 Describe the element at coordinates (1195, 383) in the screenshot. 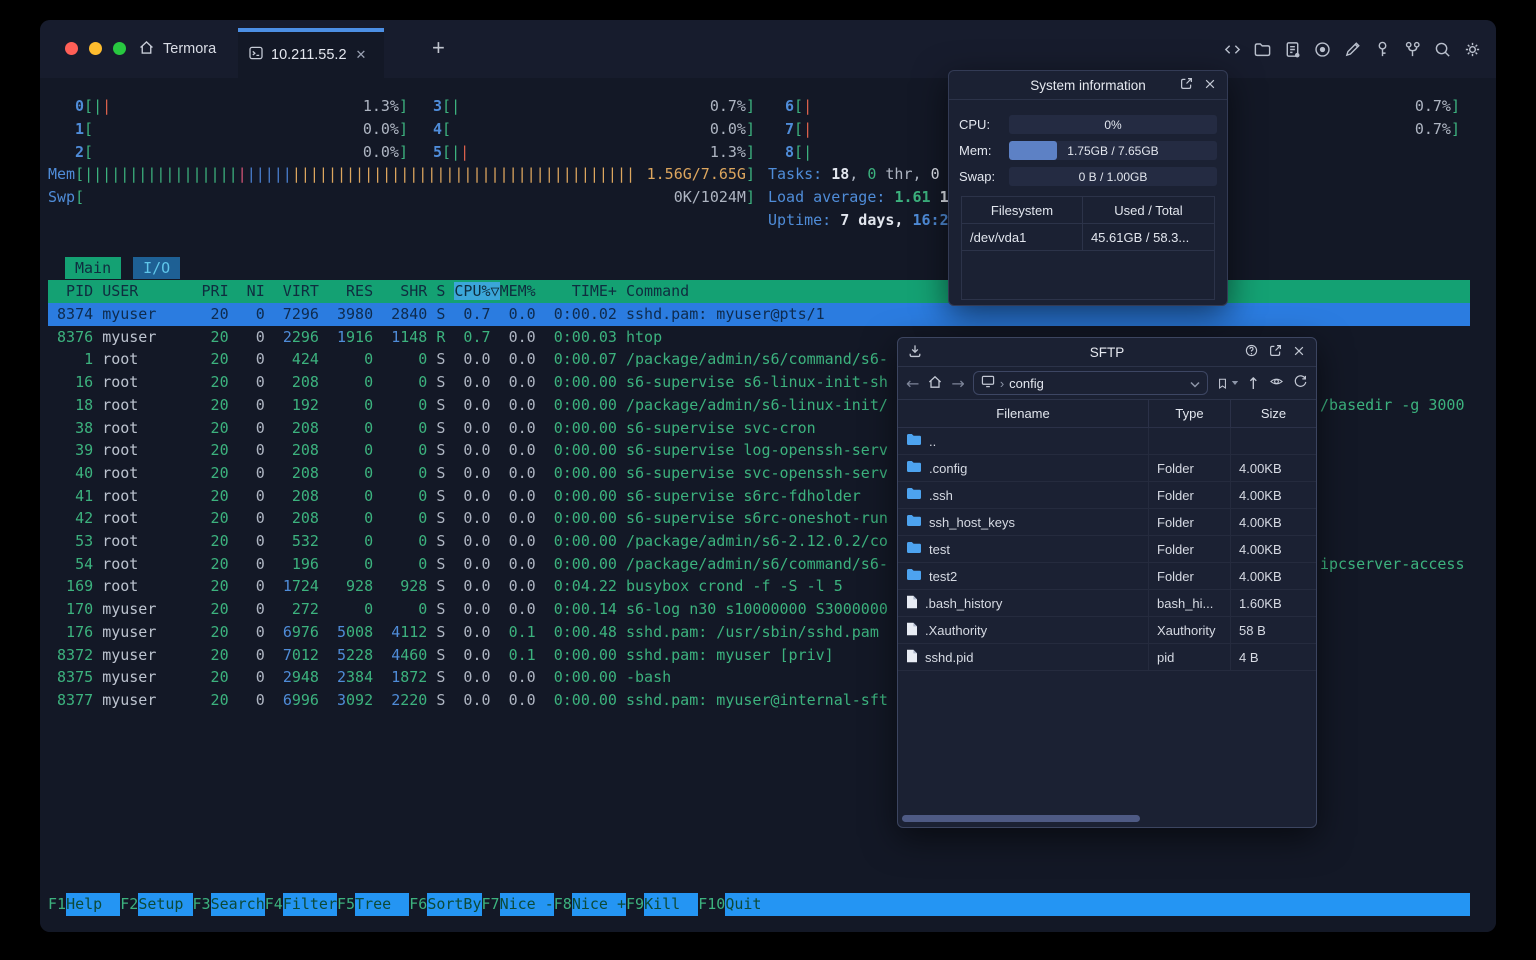

I see `chevron-down-icon` at that location.